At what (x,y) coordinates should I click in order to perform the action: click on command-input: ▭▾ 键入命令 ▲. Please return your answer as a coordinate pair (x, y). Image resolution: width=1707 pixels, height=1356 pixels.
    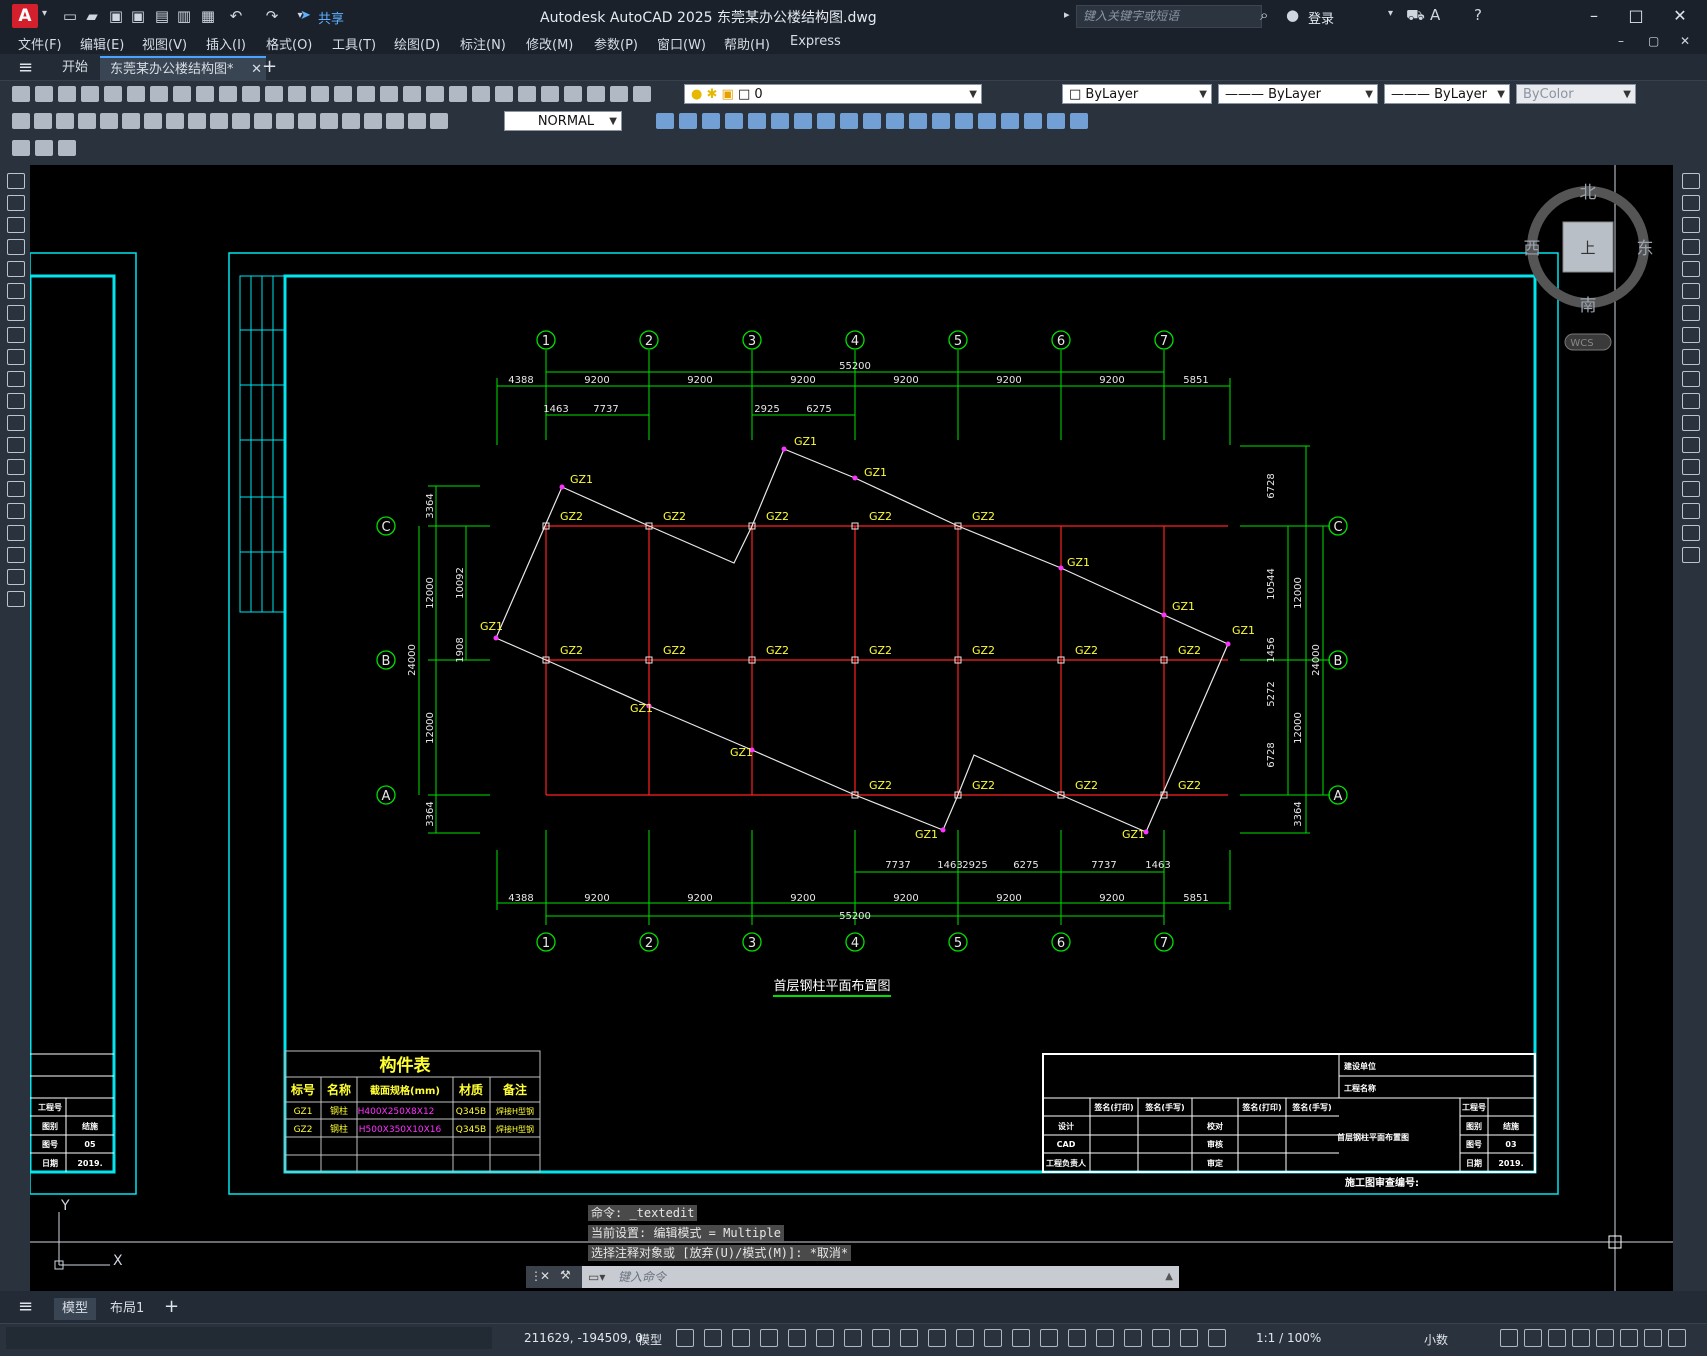
    Looking at the image, I should click on (880, 1277).